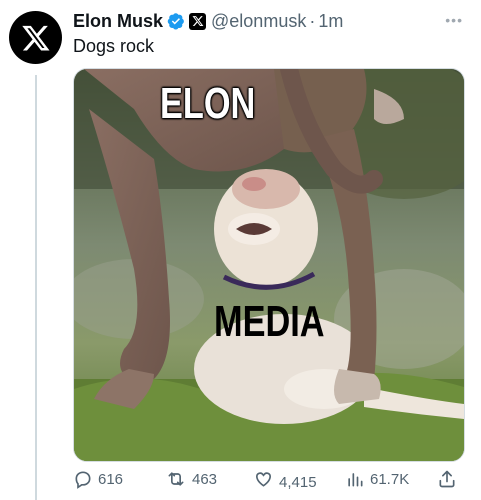 Image resolution: width=481 pixels, height=500 pixels. I want to click on views-button: 61.7K, so click(377, 479).